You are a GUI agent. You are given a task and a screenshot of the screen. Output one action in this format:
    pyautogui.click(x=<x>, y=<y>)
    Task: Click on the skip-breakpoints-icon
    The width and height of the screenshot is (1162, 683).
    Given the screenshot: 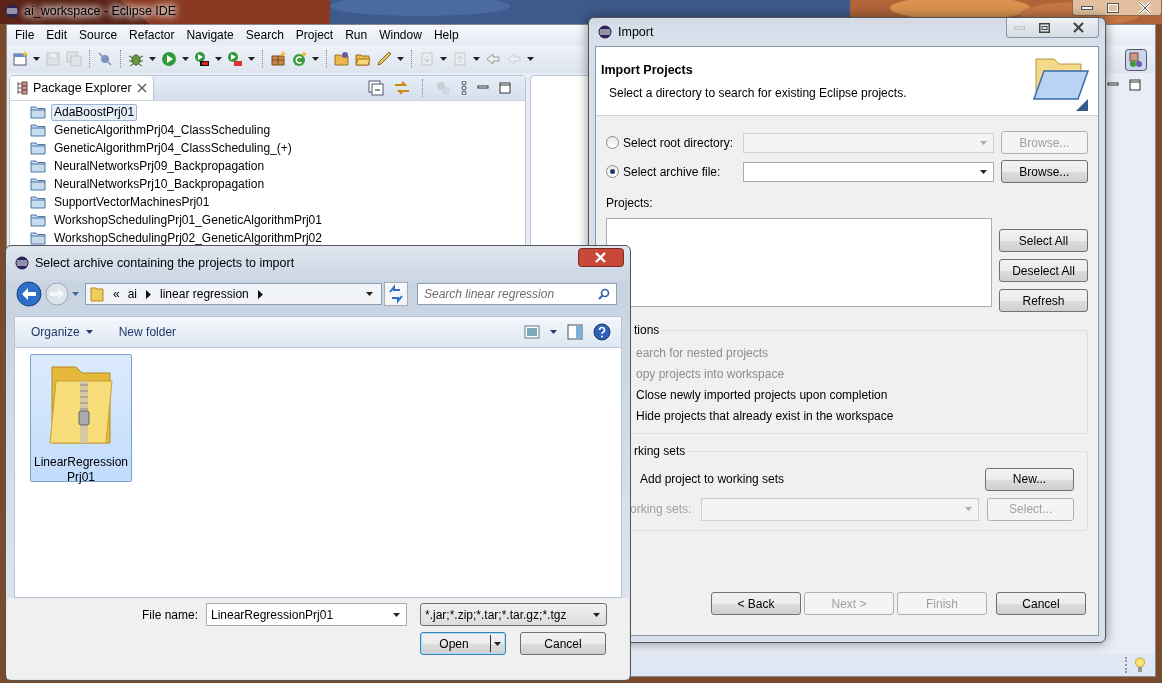 What is the action you would take?
    pyautogui.click(x=105, y=59)
    